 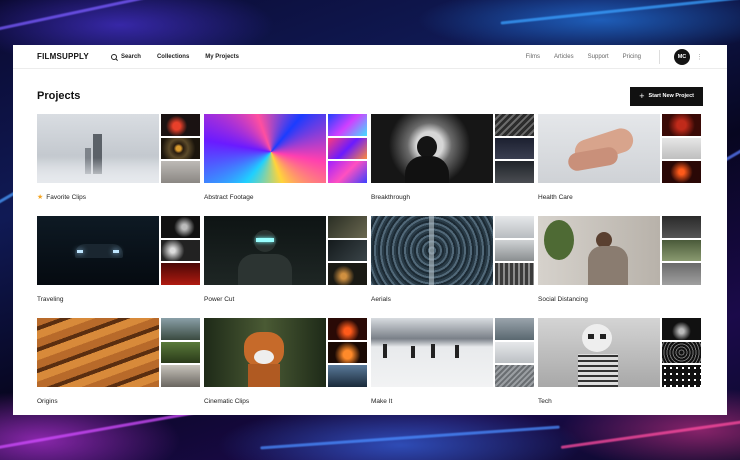 What do you see at coordinates (632, 57) in the screenshot?
I see `nav-pricing: Pricing` at bounding box center [632, 57].